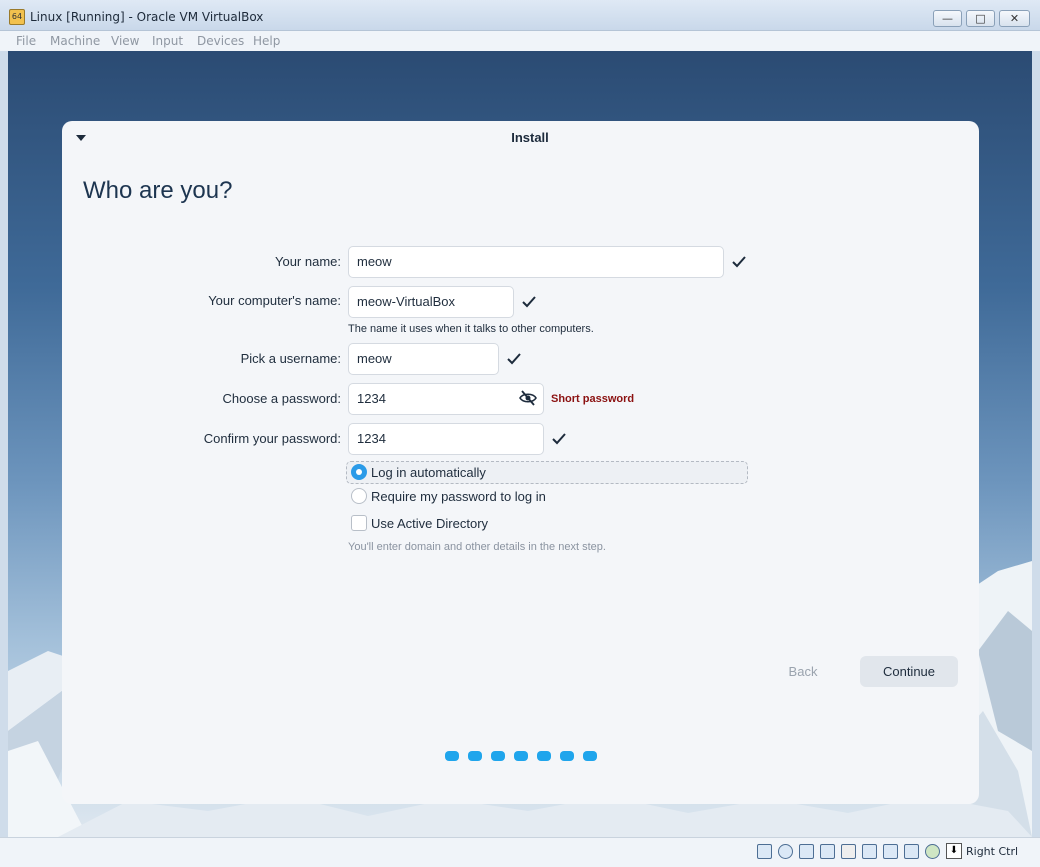  What do you see at coordinates (458, 496) in the screenshot?
I see `require-password-label: Require my password to log in` at bounding box center [458, 496].